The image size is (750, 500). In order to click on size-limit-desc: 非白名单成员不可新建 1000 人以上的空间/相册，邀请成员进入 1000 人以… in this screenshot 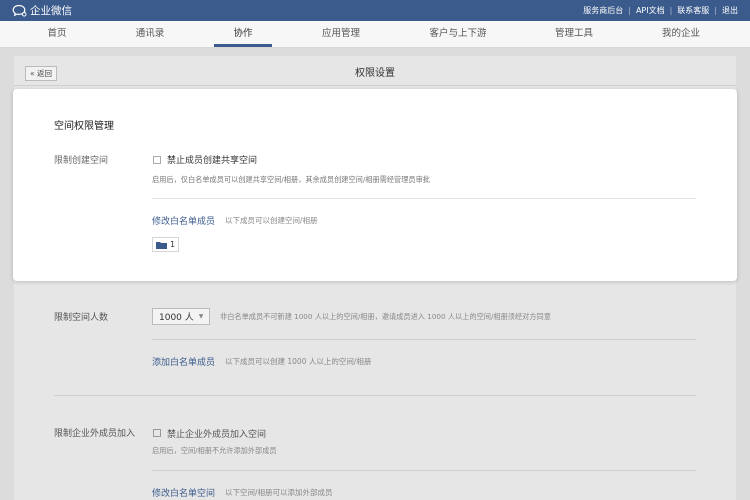, I will do `click(385, 316)`.